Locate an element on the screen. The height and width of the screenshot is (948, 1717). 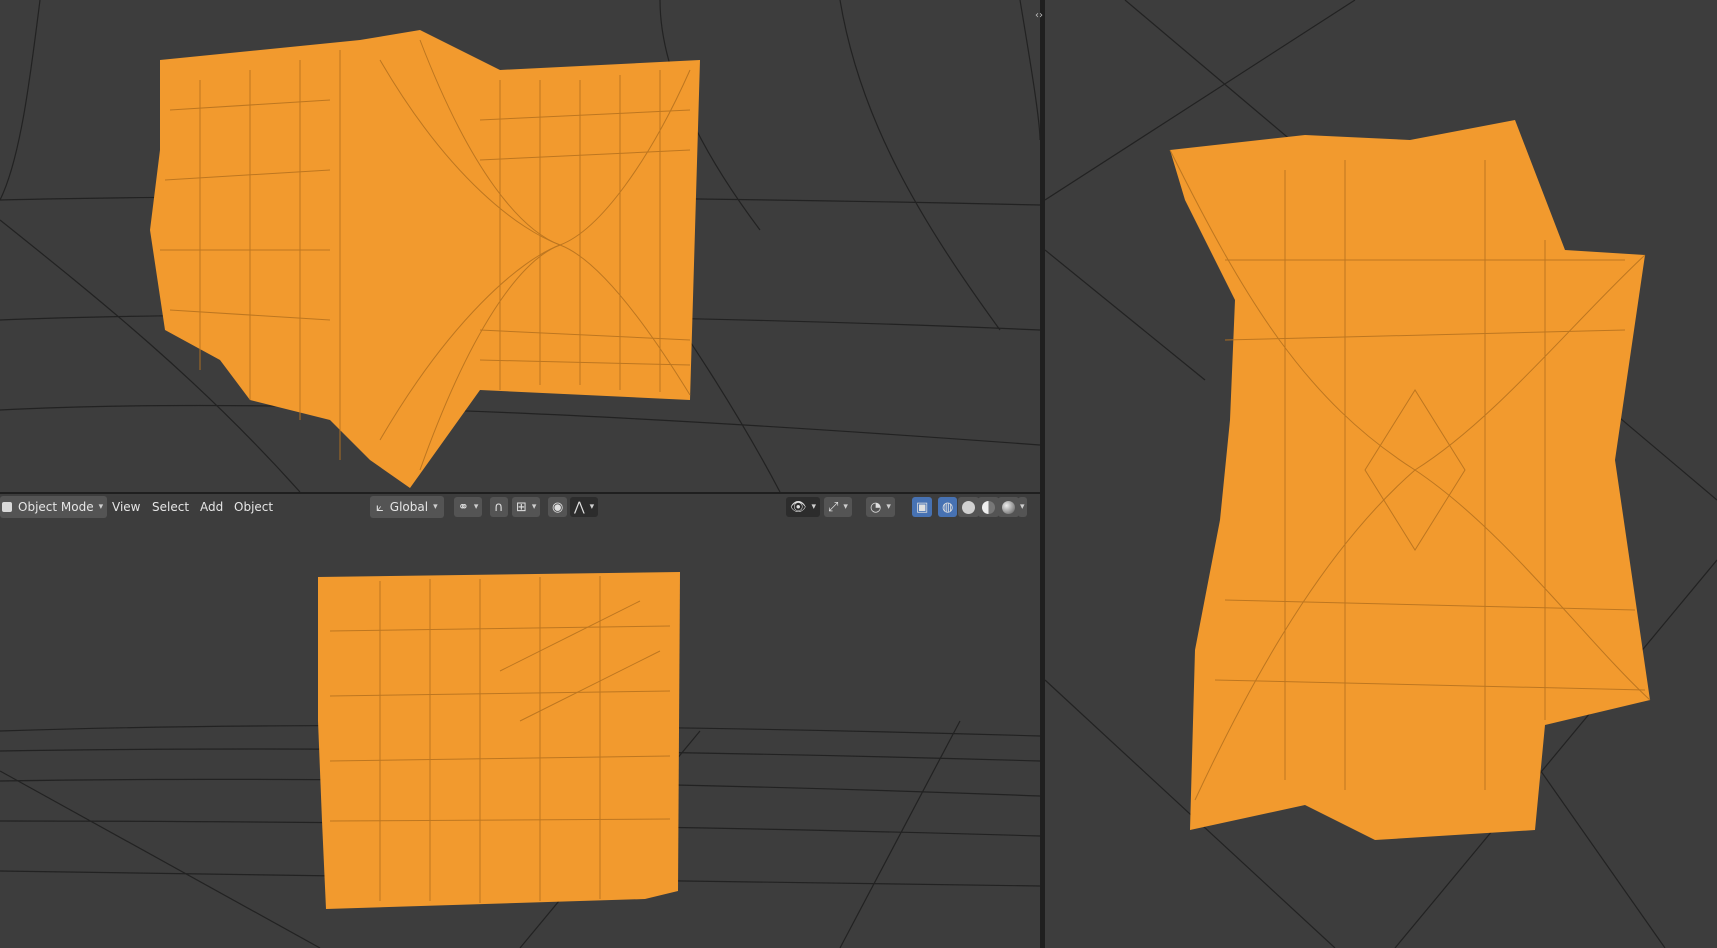
orange-mesh-bottom is located at coordinates (499, 740).